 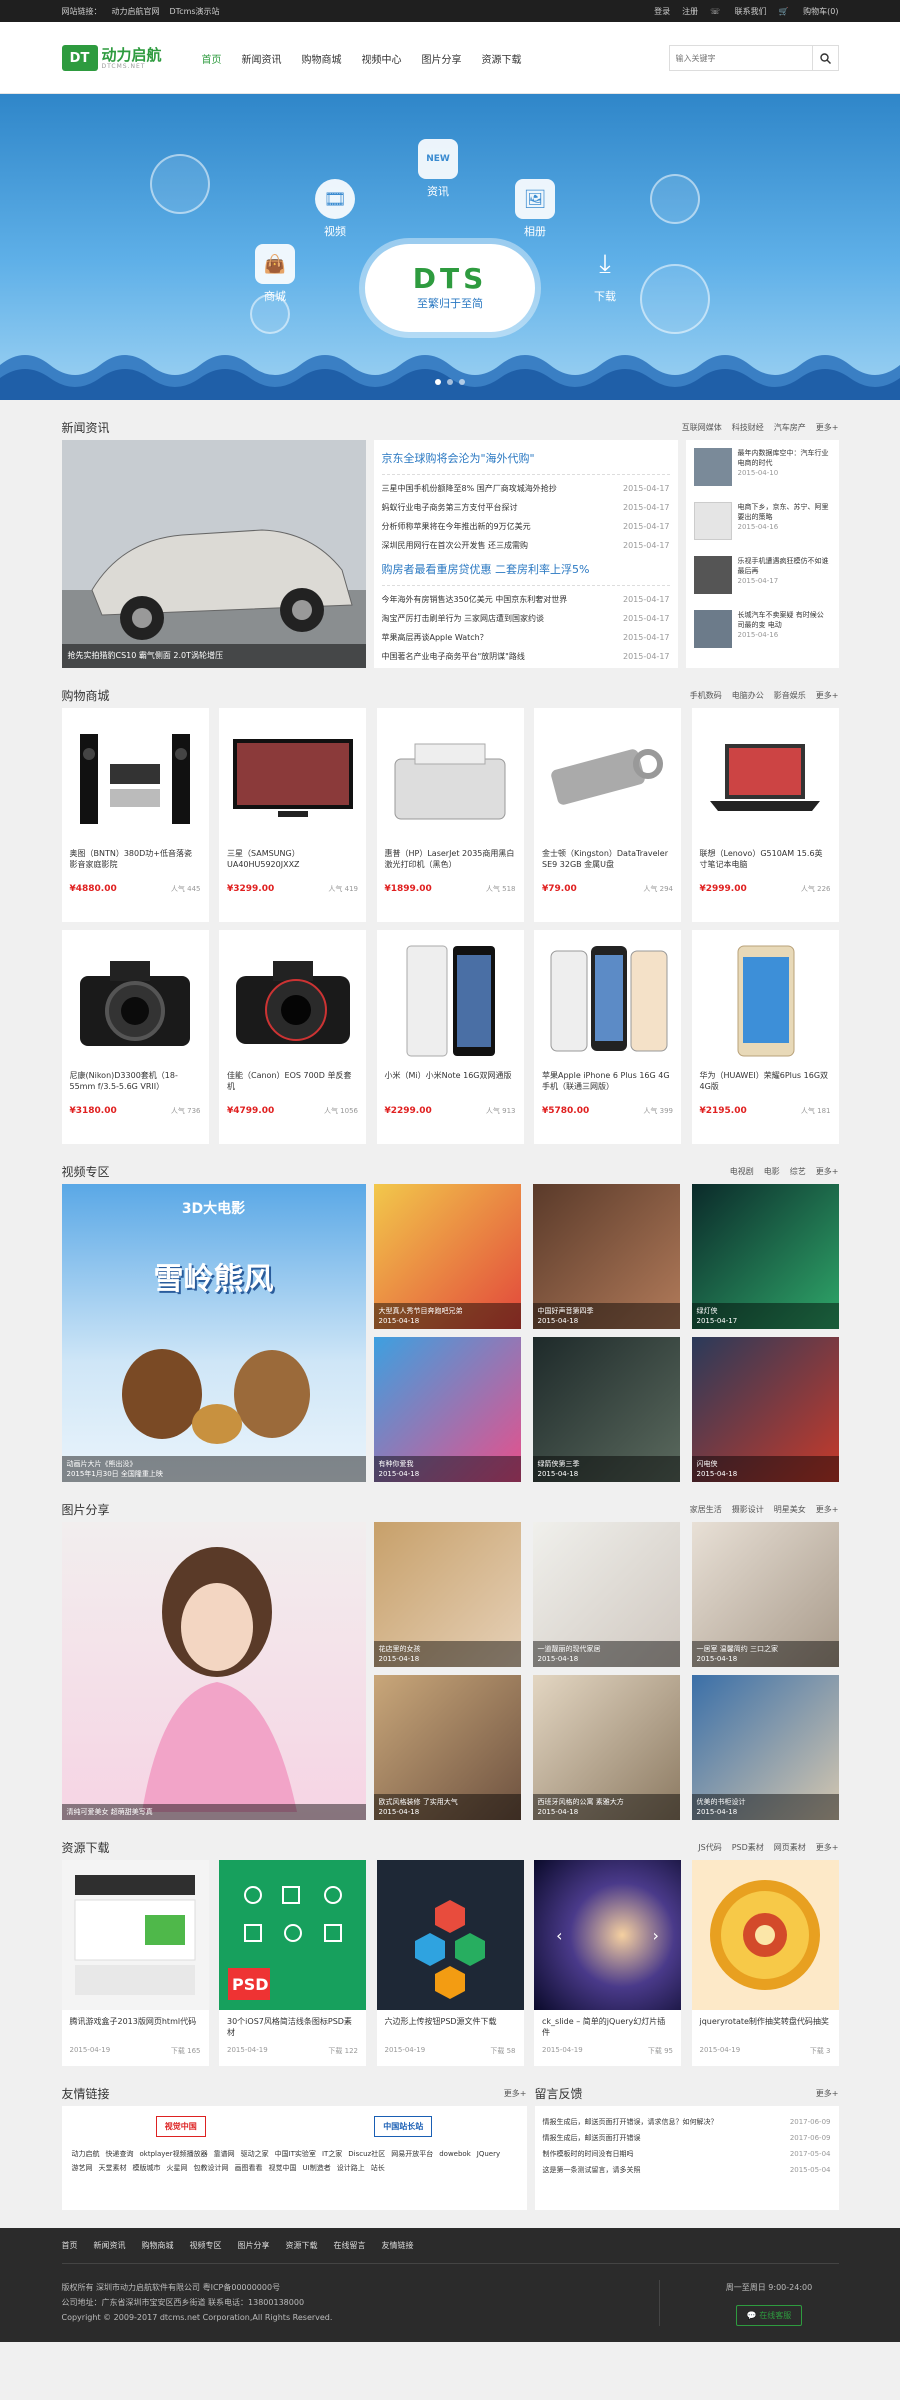 I want to click on friend-link: 画图看看, so click(x=249, y=2168).